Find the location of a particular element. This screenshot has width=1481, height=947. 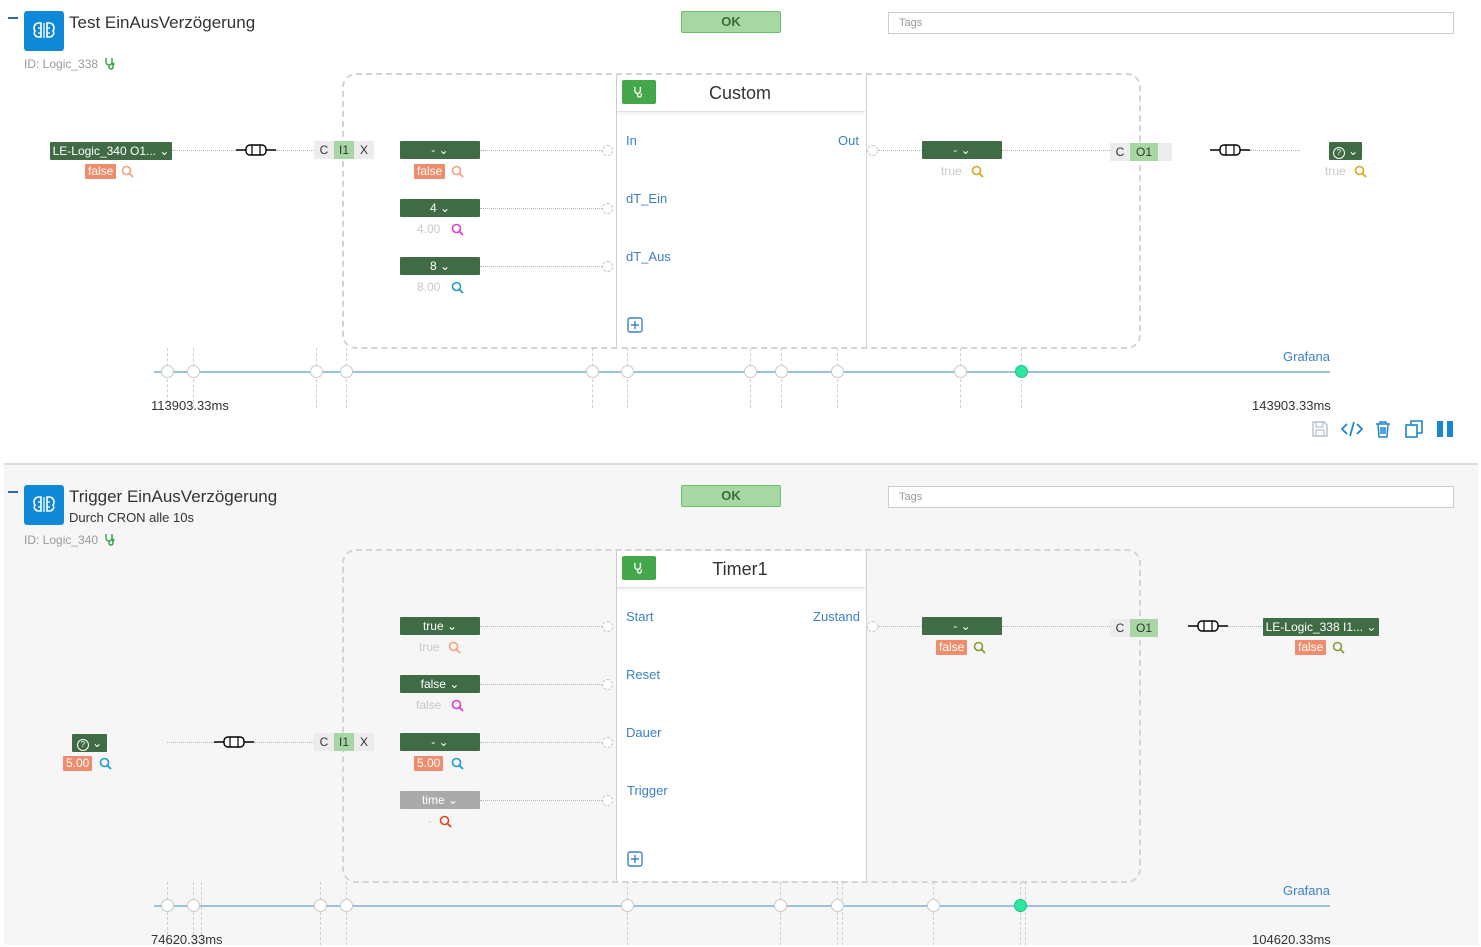

input-select-start: true ⌄ is located at coordinates (440, 626).